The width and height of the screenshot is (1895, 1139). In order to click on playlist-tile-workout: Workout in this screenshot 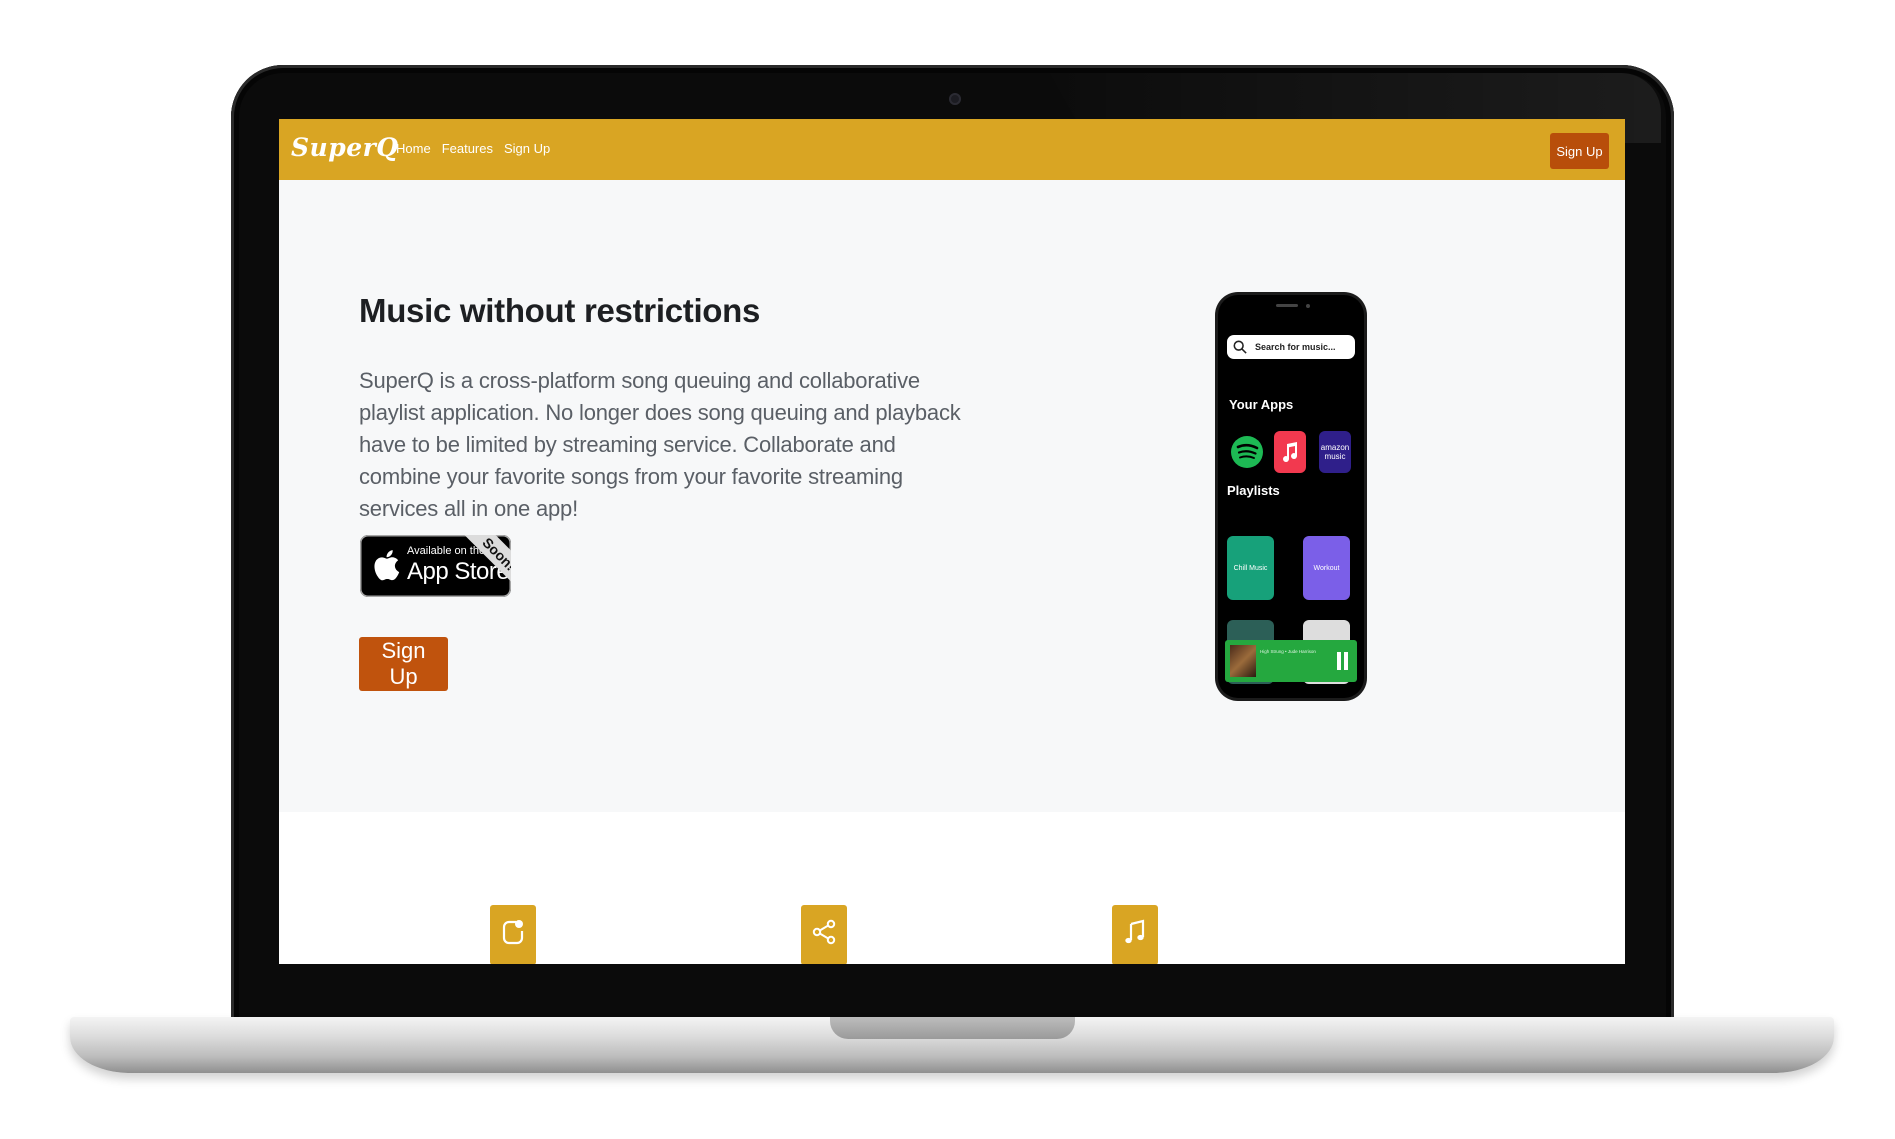, I will do `click(1326, 568)`.